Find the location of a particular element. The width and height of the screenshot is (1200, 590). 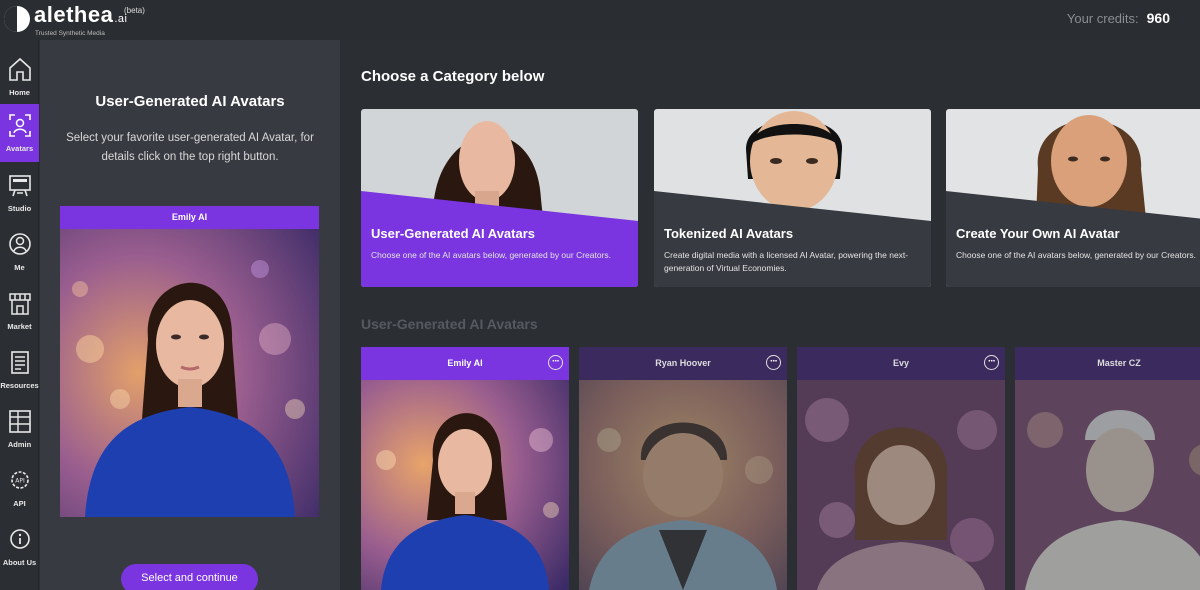

avatar-name: Evy is located at coordinates (900, 363).